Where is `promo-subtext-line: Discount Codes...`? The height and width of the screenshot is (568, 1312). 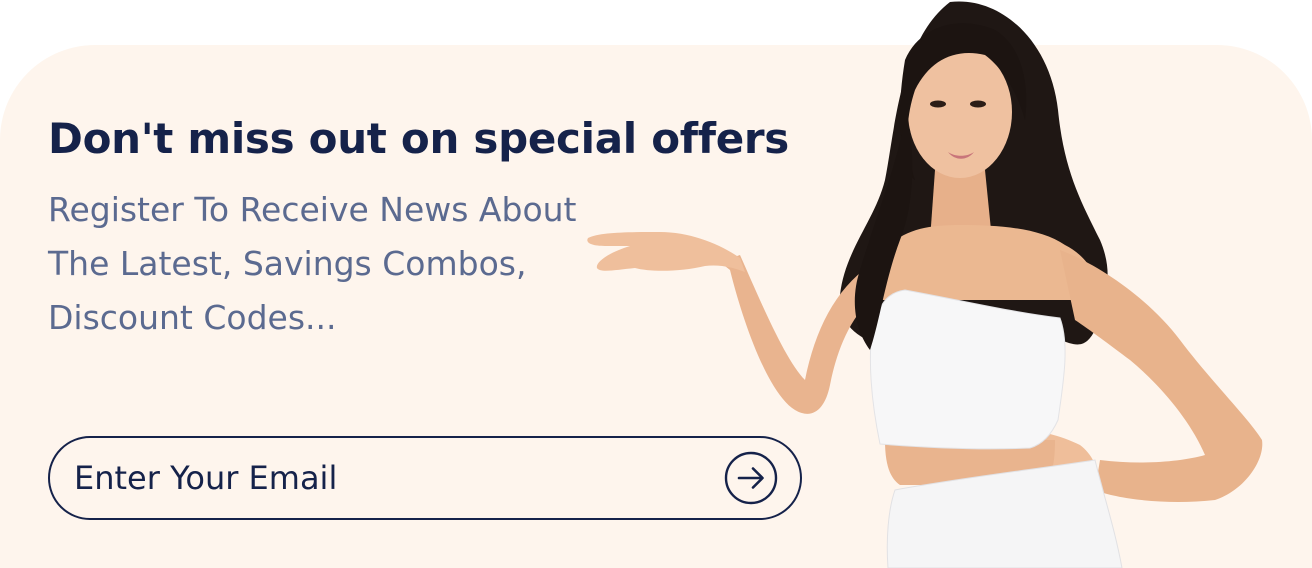
promo-subtext-line: Discount Codes... is located at coordinates (192, 317).